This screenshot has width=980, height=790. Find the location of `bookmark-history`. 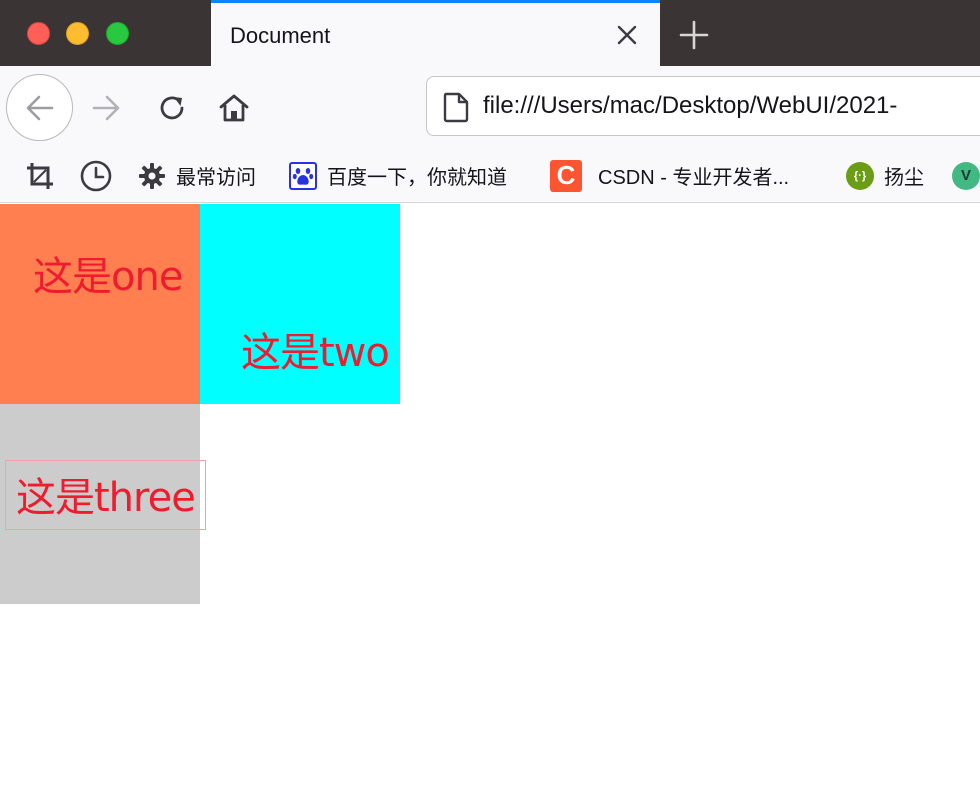

bookmark-history is located at coordinates (96, 175).